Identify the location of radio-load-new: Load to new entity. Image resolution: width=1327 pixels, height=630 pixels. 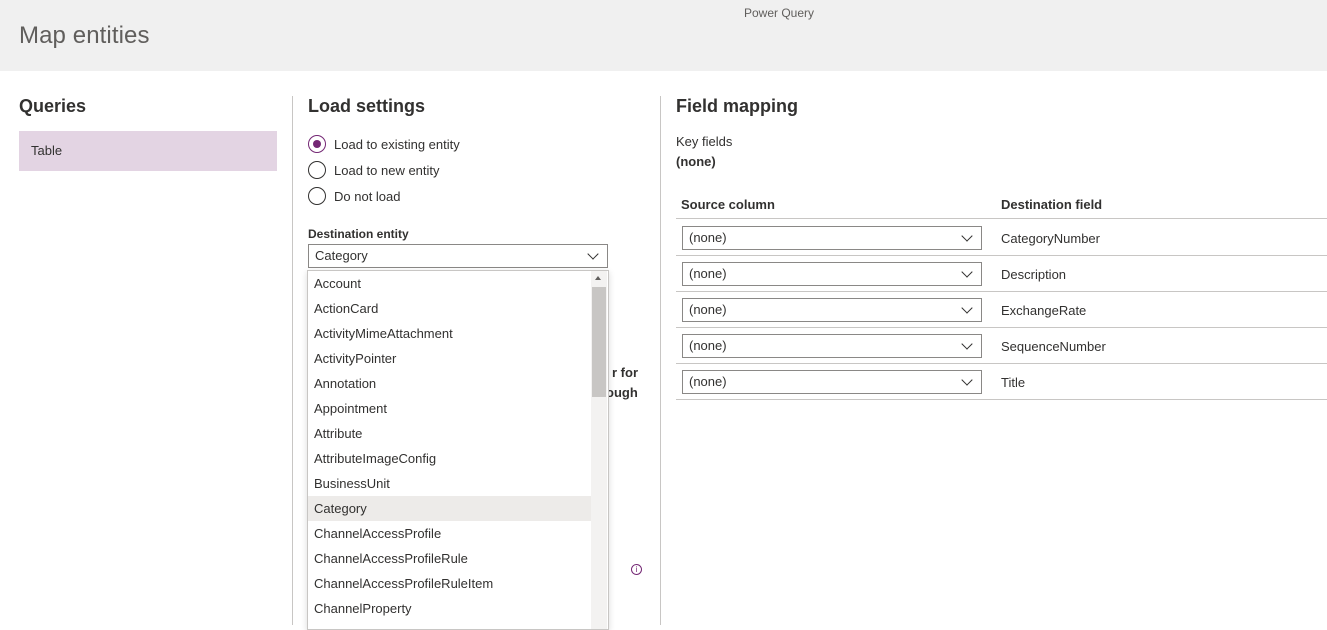
(374, 170).